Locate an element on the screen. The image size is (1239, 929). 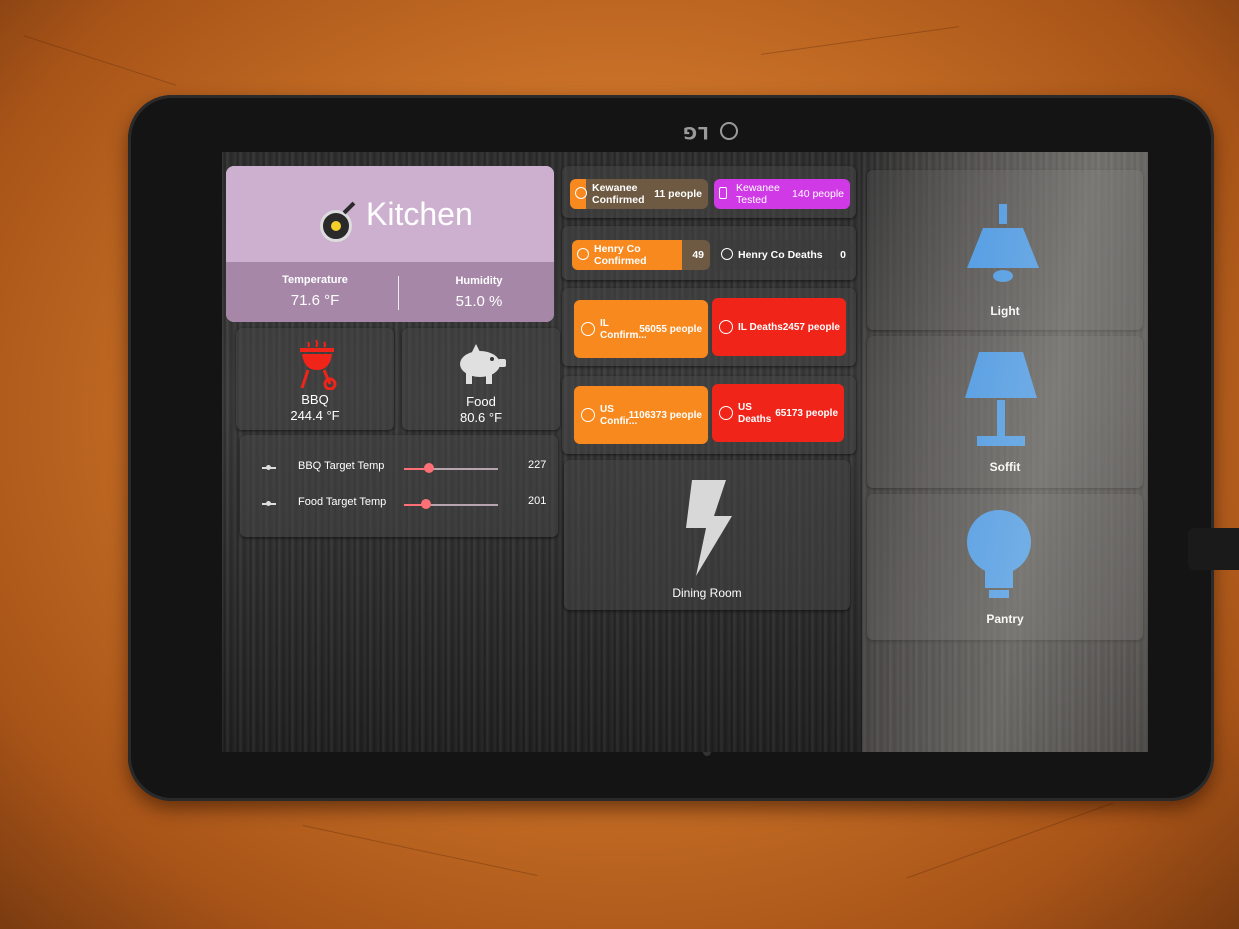
slider-label: Food Target Temp is located at coordinates (342, 502).